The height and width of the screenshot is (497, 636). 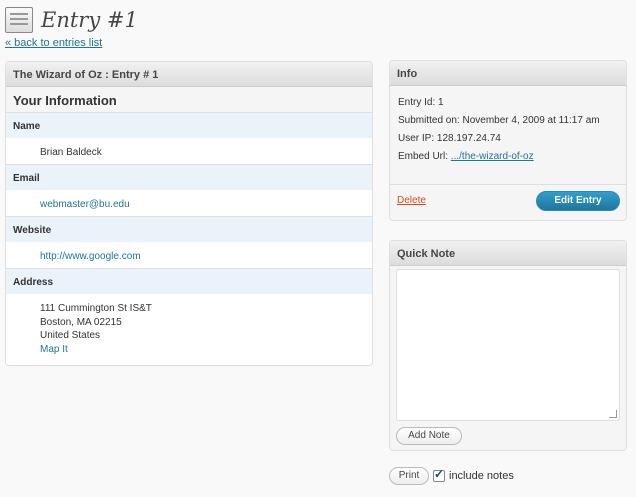 What do you see at coordinates (409, 476) in the screenshot?
I see `print-button: Print` at bounding box center [409, 476].